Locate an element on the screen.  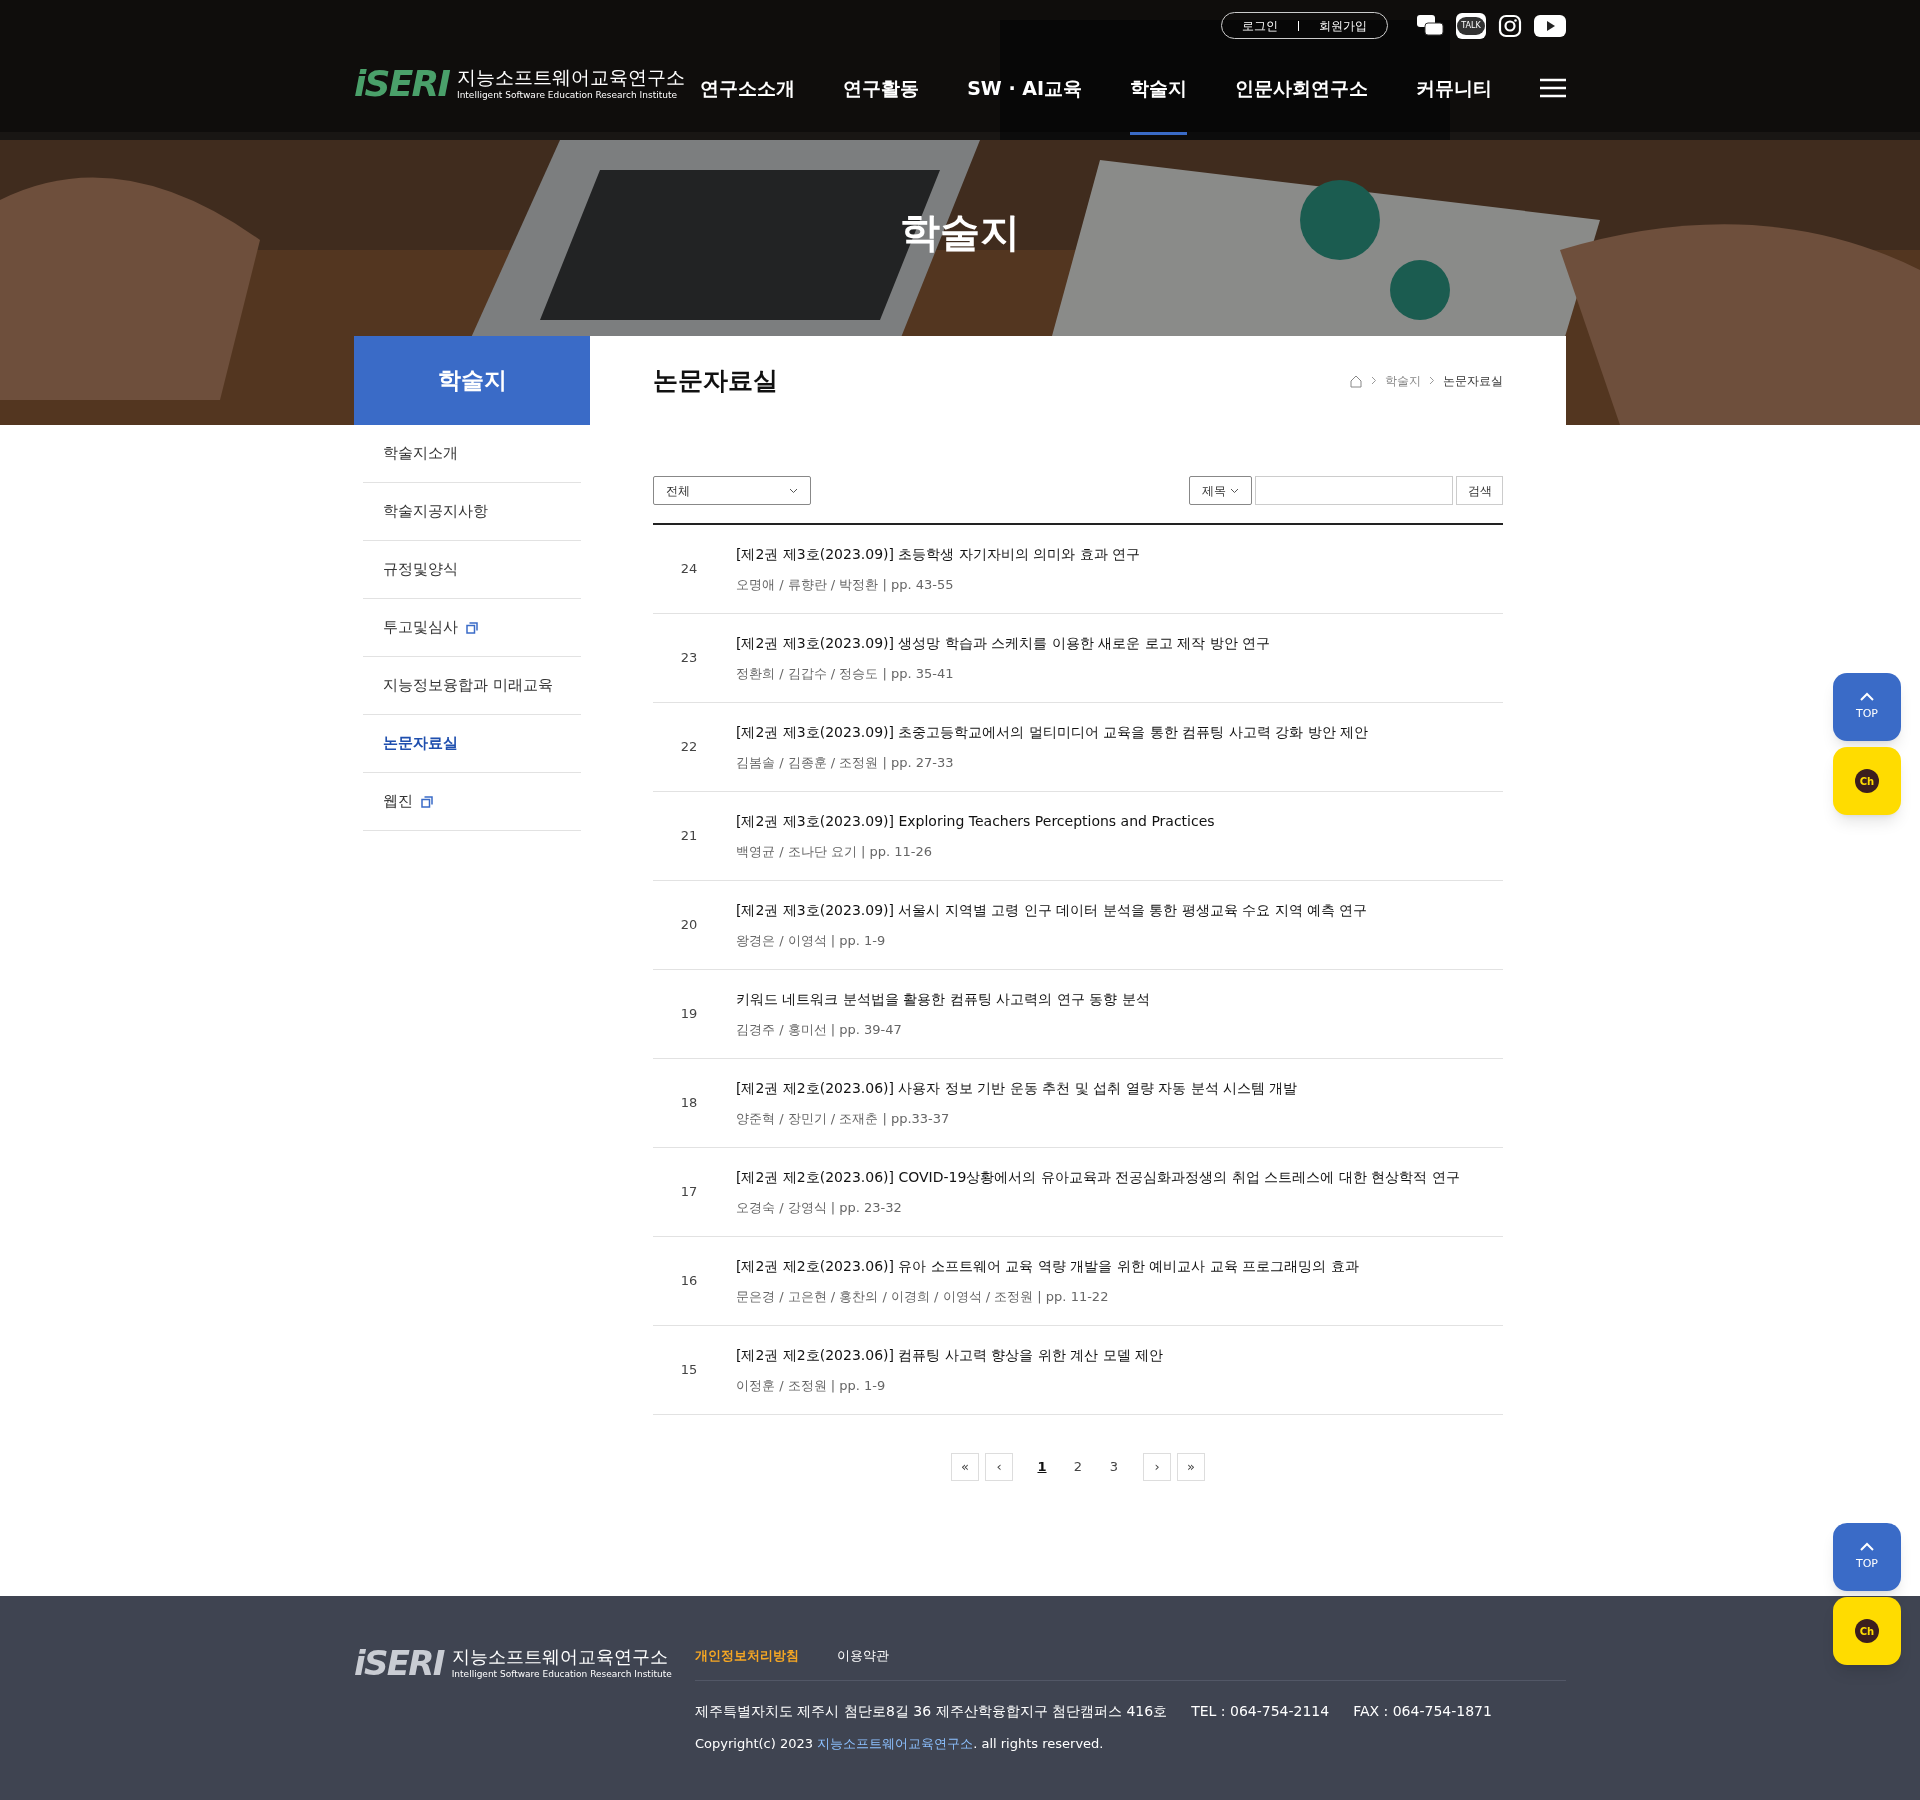
copyright-link: 지능소프트웨어교육연구소 is located at coordinates (895, 1743).